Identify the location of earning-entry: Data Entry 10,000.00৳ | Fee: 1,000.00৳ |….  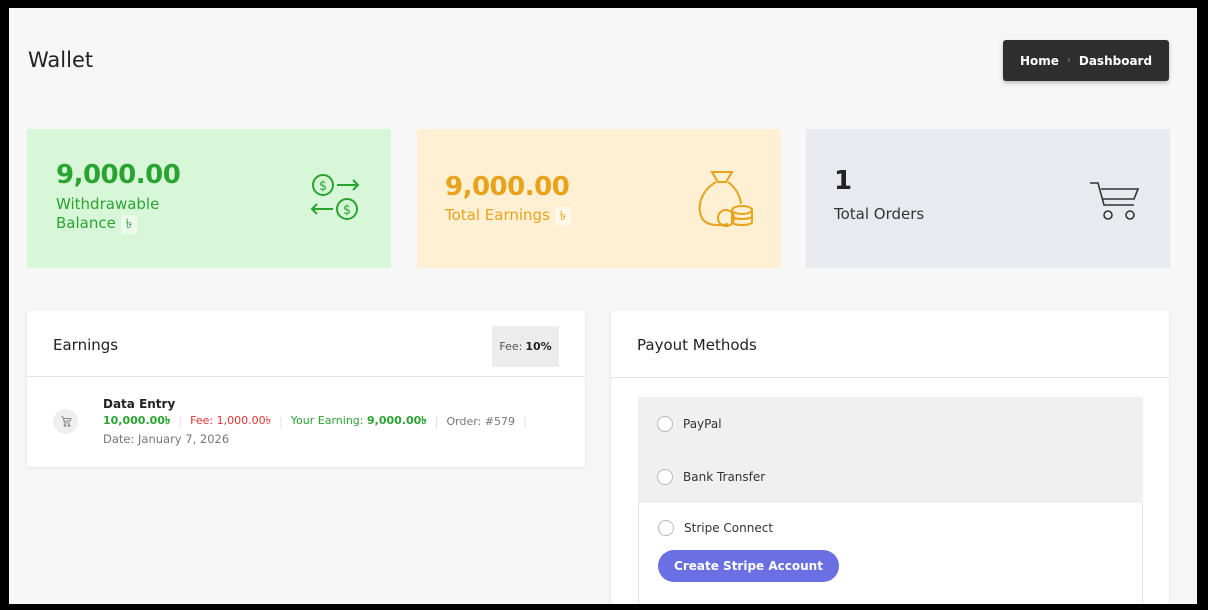
(306, 422).